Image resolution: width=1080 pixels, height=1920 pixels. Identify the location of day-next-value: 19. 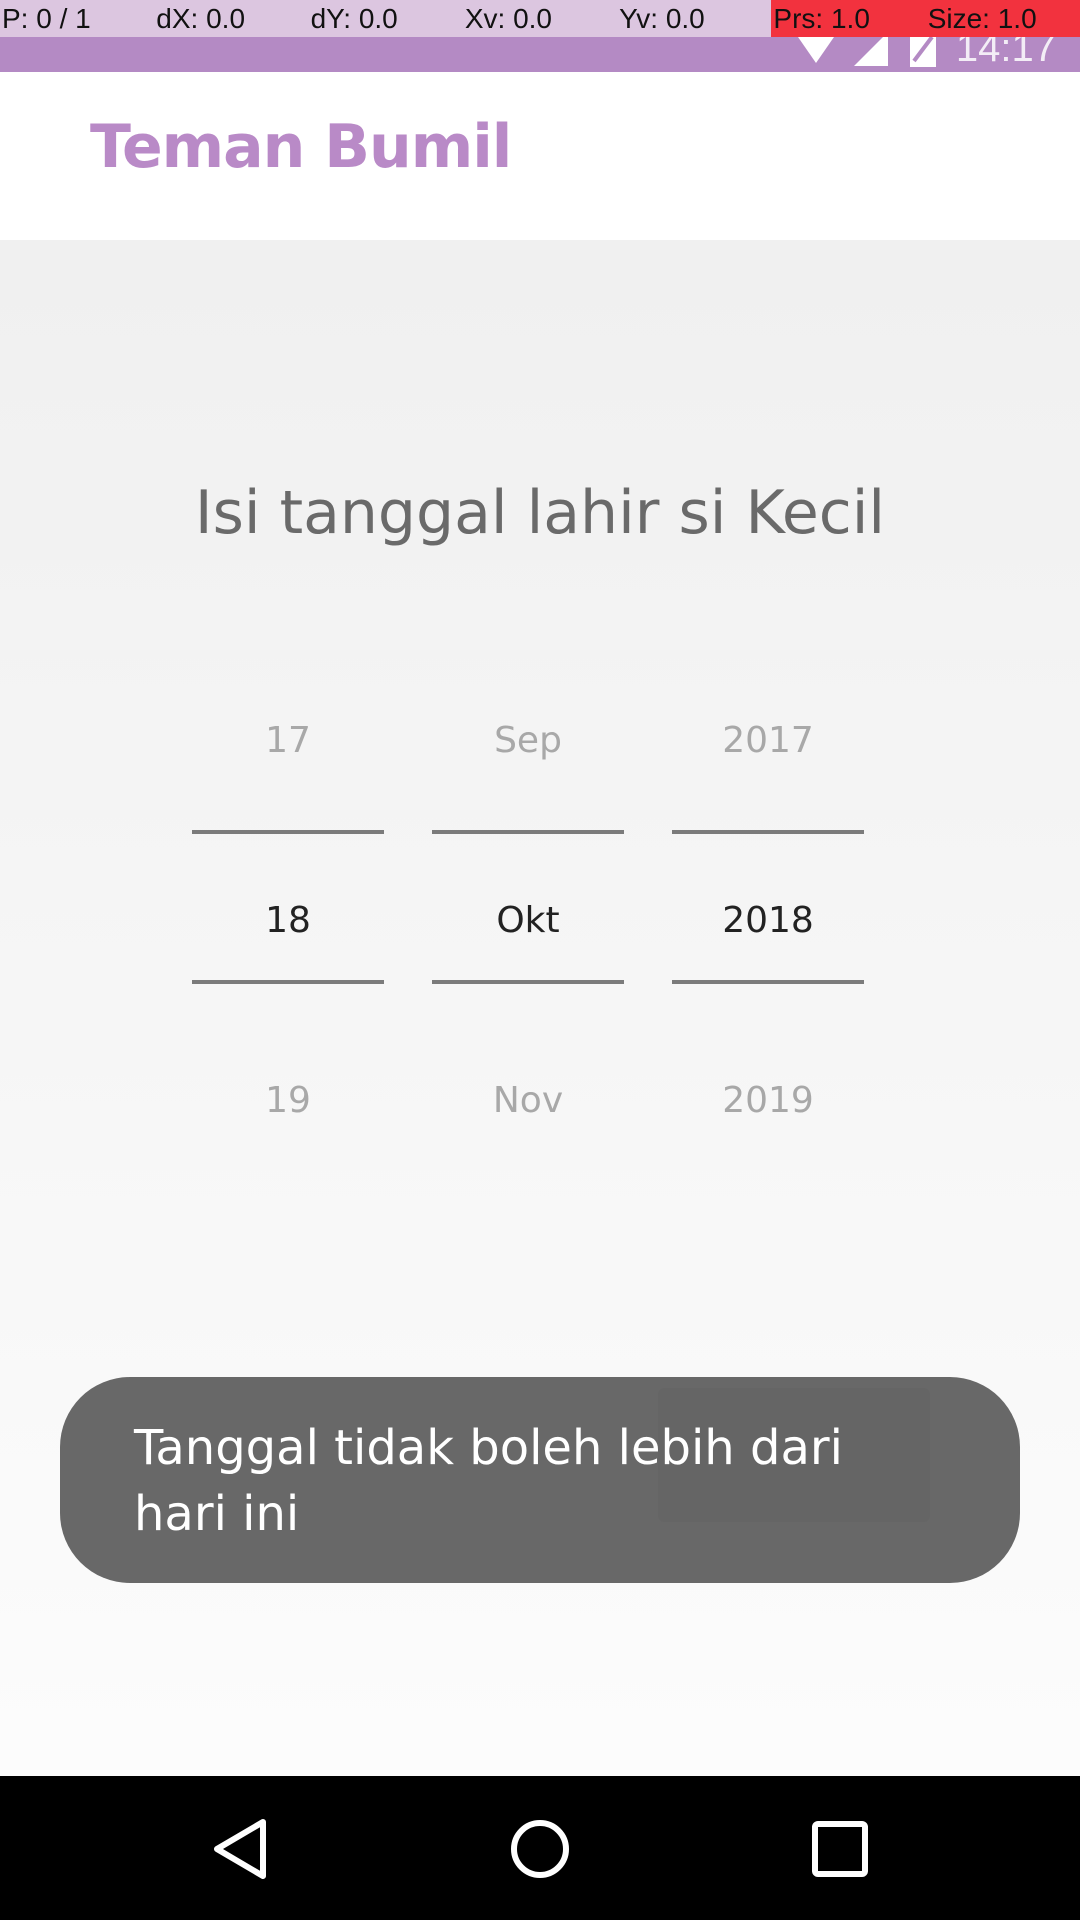
(288, 1100).